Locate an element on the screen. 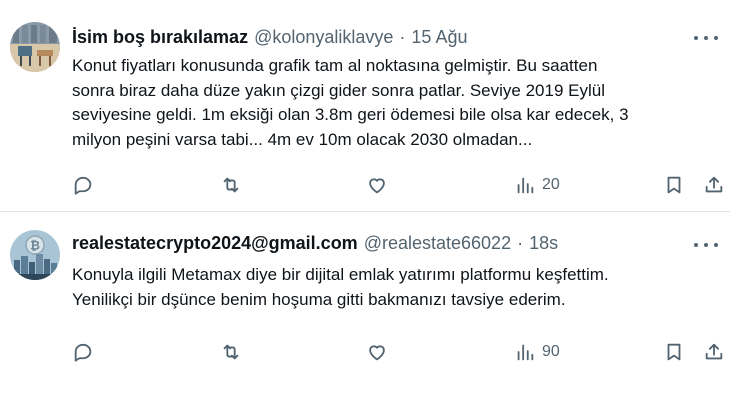  crypto-city-photo: ₿ is located at coordinates (35, 255).